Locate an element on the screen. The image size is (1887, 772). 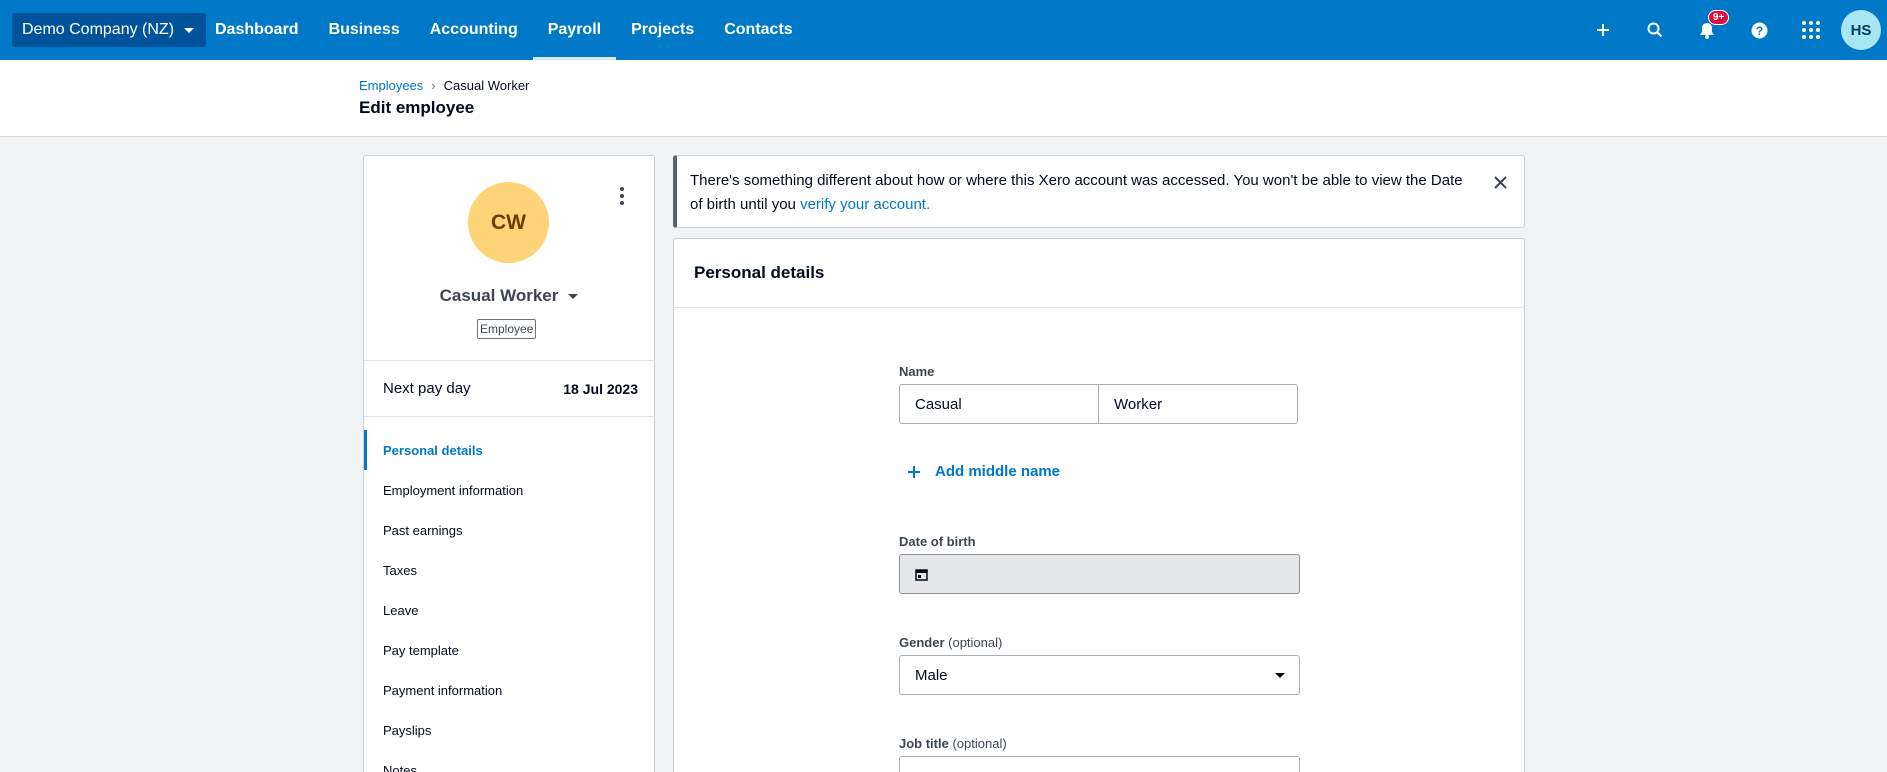
add-middle-name-label: Add middle name is located at coordinates (998, 471).